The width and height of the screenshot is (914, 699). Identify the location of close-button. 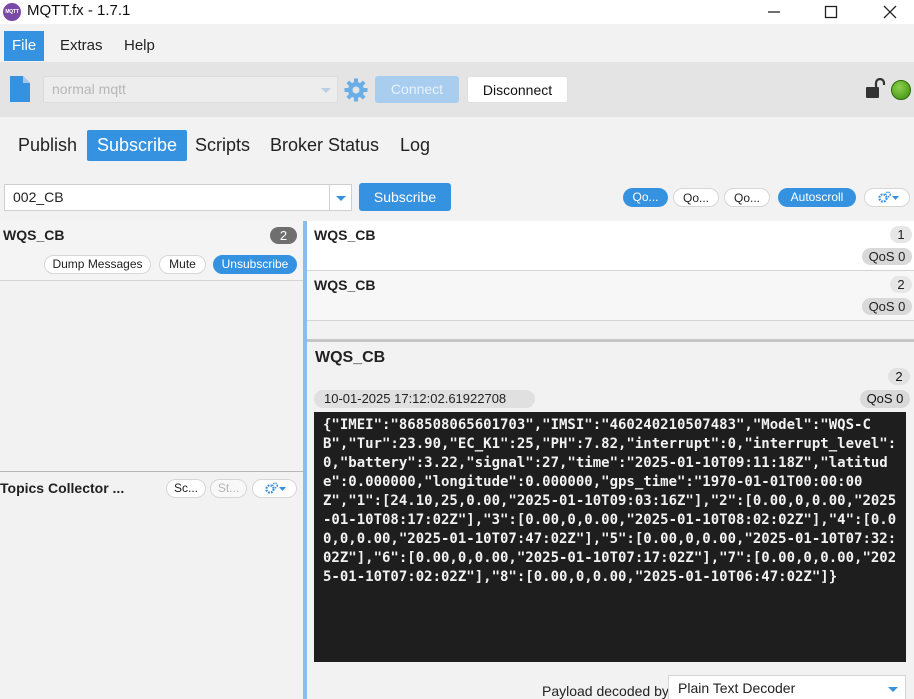
(887, 12).